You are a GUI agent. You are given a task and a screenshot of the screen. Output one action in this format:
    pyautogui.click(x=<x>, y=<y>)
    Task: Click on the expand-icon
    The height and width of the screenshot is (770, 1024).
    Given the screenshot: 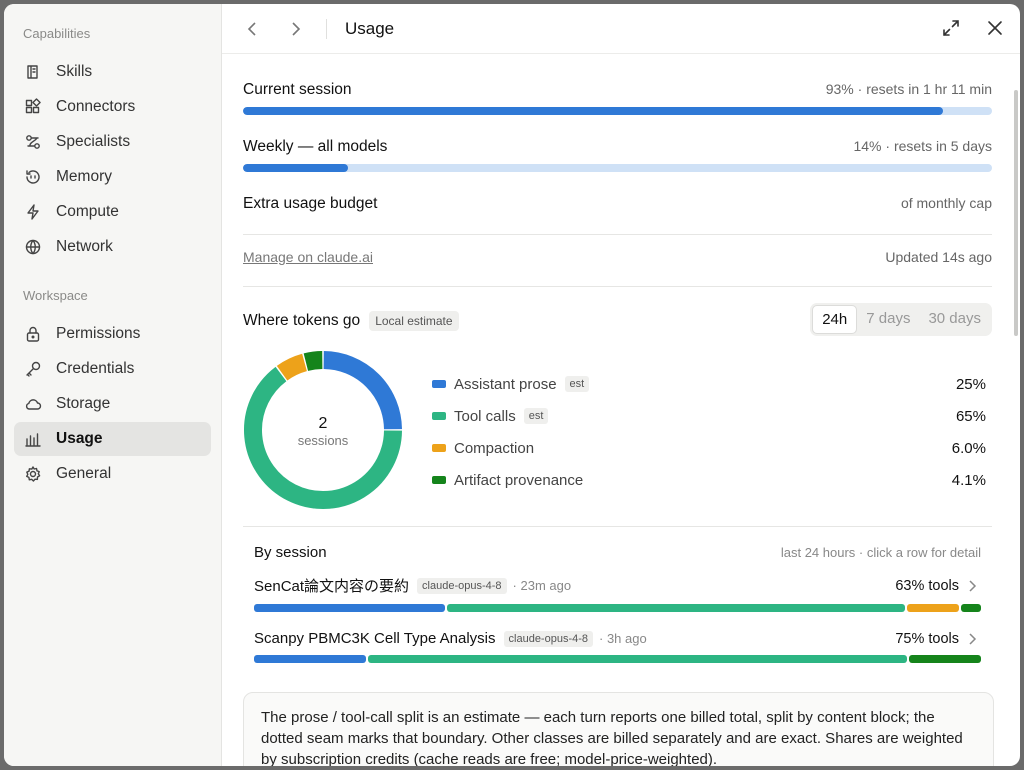 What is the action you would take?
    pyautogui.click(x=951, y=28)
    